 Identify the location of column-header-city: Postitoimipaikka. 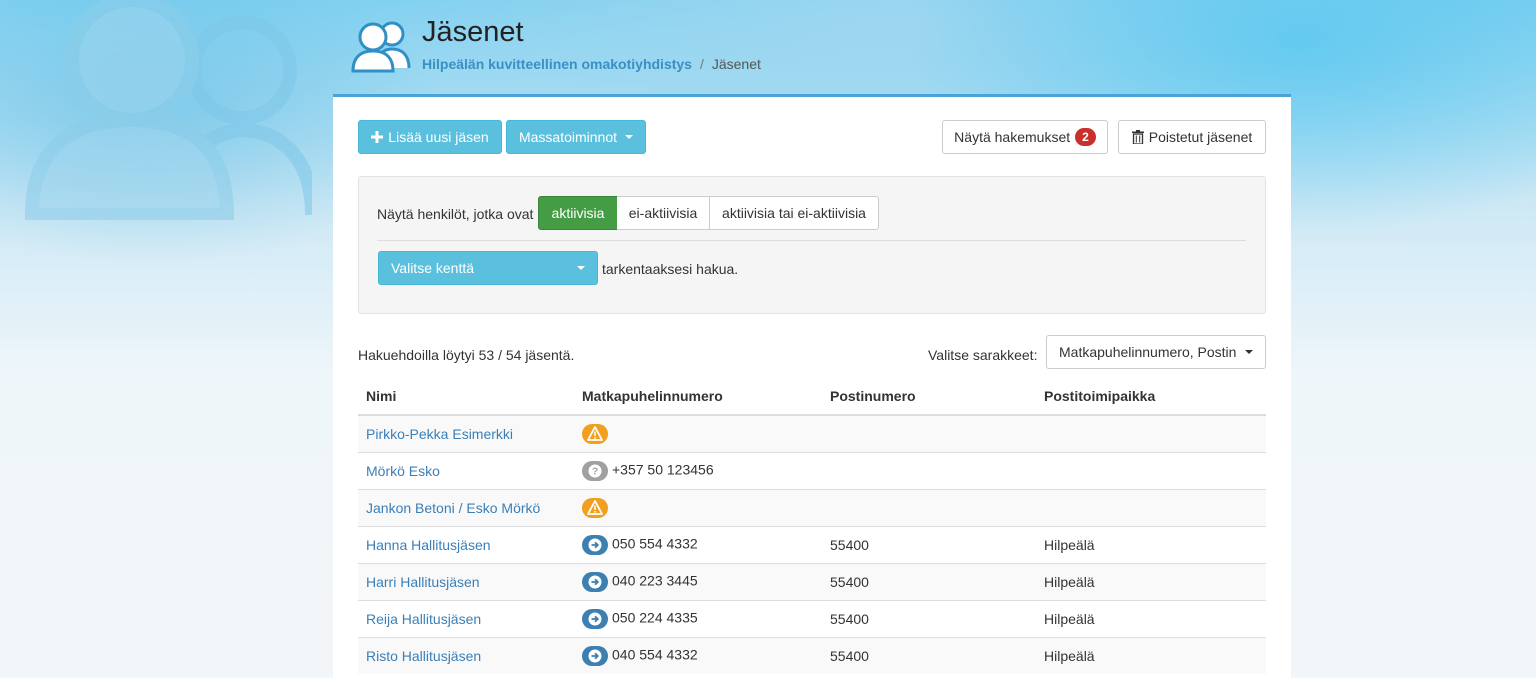
(1151, 397).